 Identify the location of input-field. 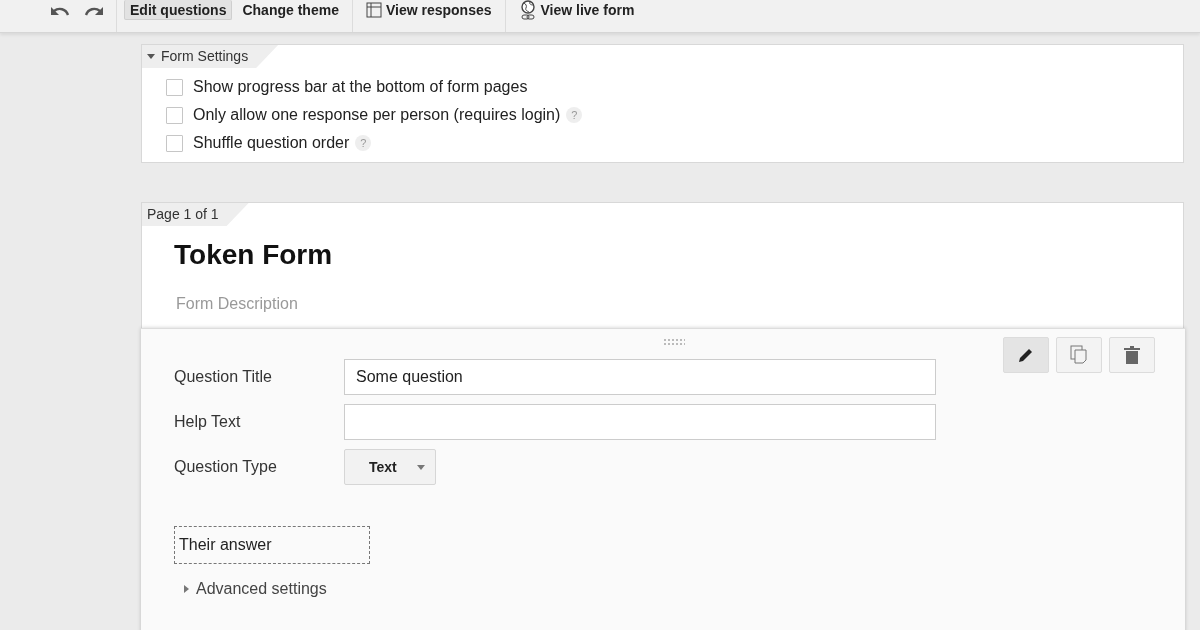
(640, 422).